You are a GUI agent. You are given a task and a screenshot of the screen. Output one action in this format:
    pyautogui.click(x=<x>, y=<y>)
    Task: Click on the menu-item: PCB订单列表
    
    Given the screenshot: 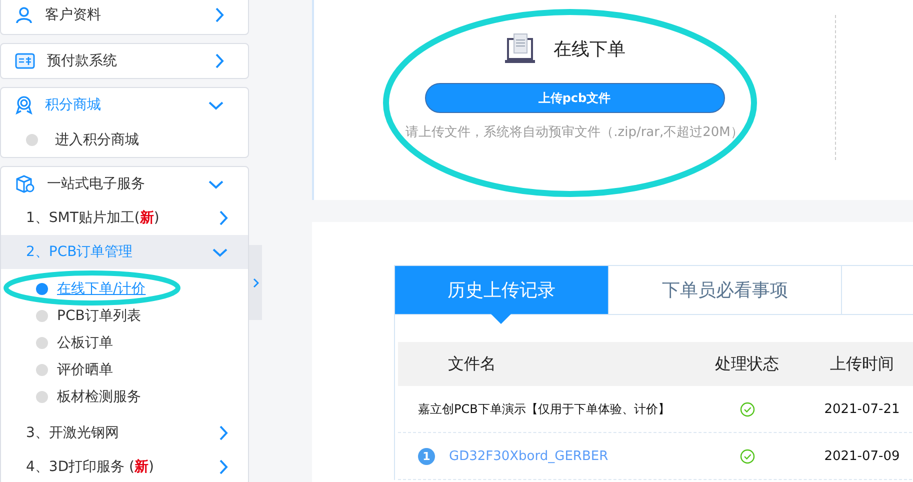 What is the action you would take?
    pyautogui.click(x=124, y=315)
    